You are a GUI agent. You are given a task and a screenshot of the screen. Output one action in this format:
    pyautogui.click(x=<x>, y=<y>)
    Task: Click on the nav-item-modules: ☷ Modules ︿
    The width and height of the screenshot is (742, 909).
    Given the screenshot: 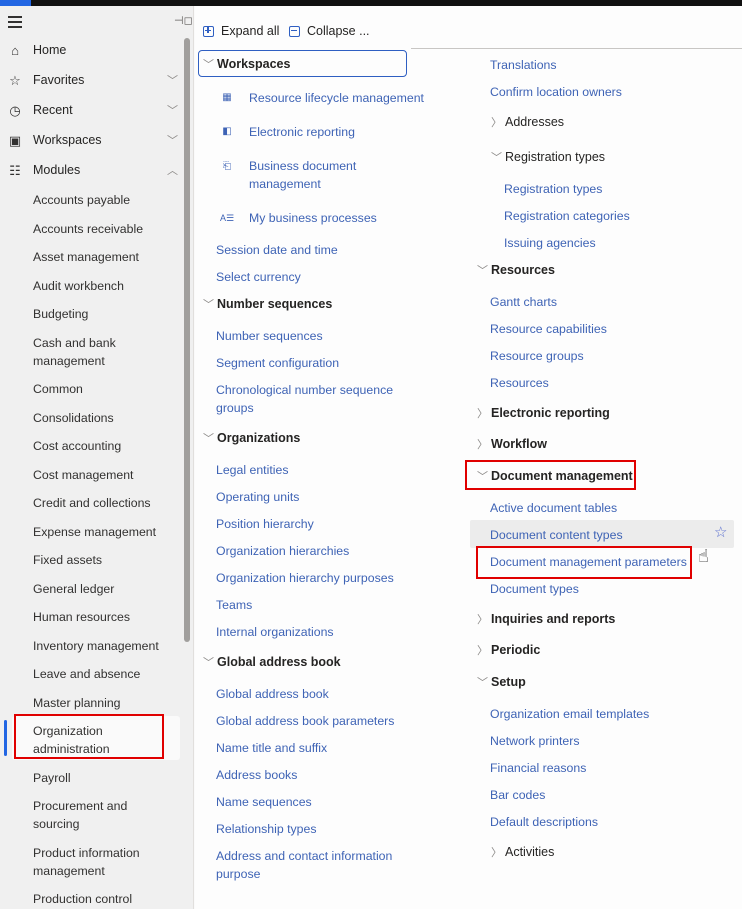 What is the action you would take?
    pyautogui.click(x=92, y=170)
    